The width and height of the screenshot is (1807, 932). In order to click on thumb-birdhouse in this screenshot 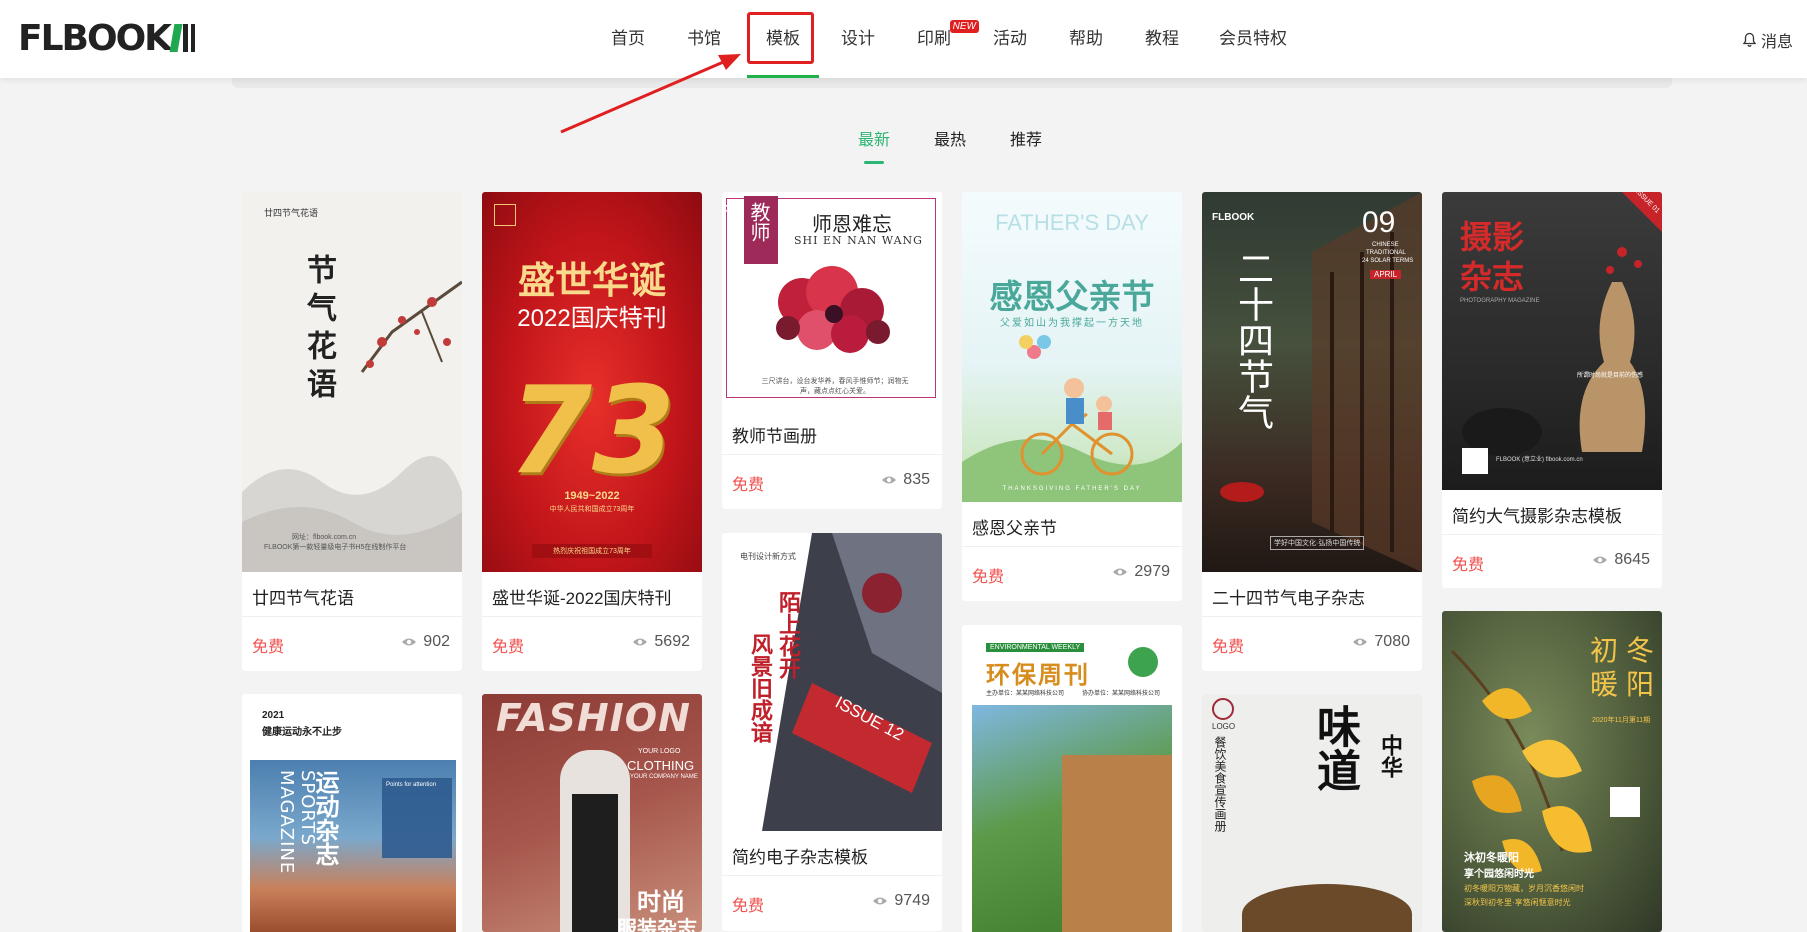, I will do `click(1117, 843)`.